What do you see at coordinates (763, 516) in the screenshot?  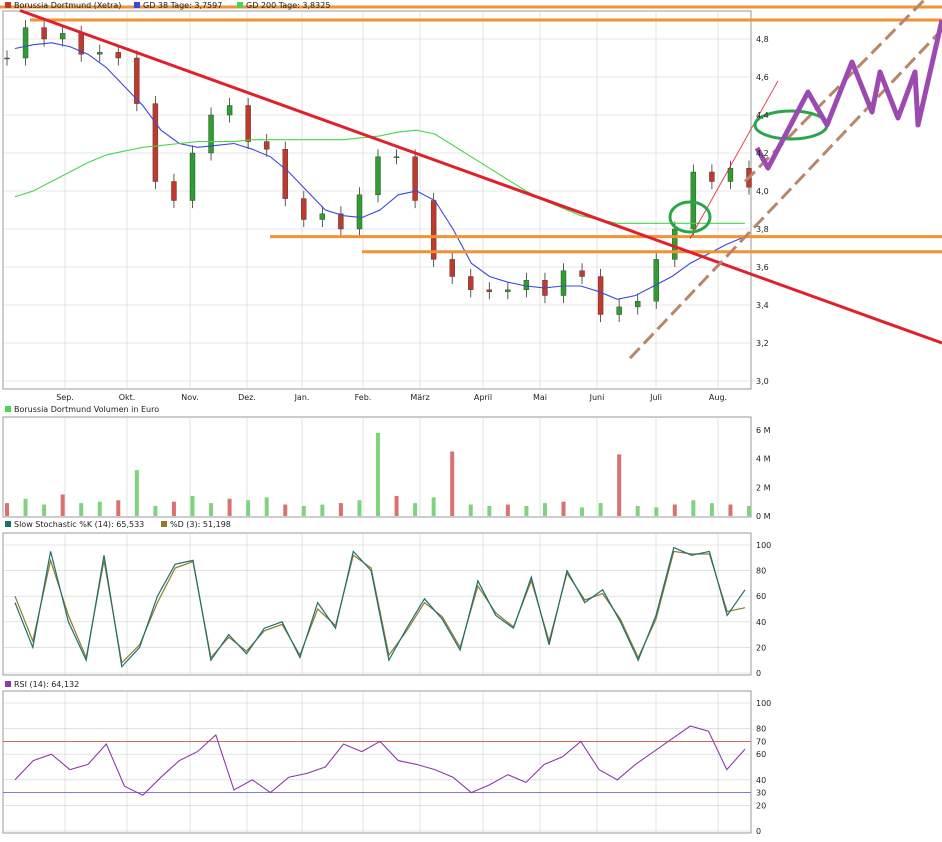 I see `volume-tick-label: 0 M` at bounding box center [763, 516].